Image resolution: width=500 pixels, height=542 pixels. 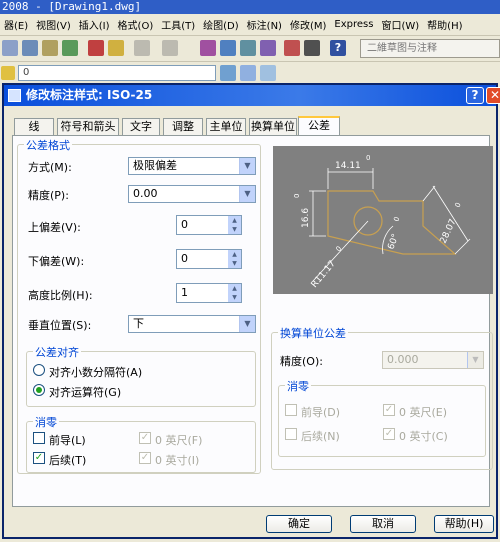 I want to click on standard-toolbar: ? 二維草图与注释, so click(x=250, y=49).